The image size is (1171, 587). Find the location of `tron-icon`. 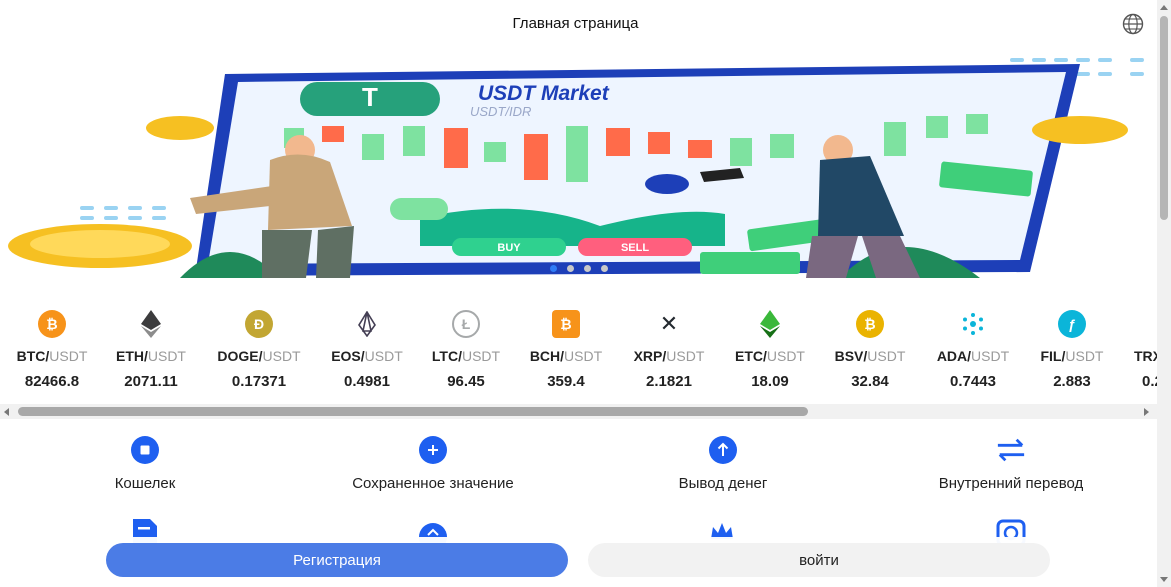

tron-icon is located at coordinates (1145, 324).